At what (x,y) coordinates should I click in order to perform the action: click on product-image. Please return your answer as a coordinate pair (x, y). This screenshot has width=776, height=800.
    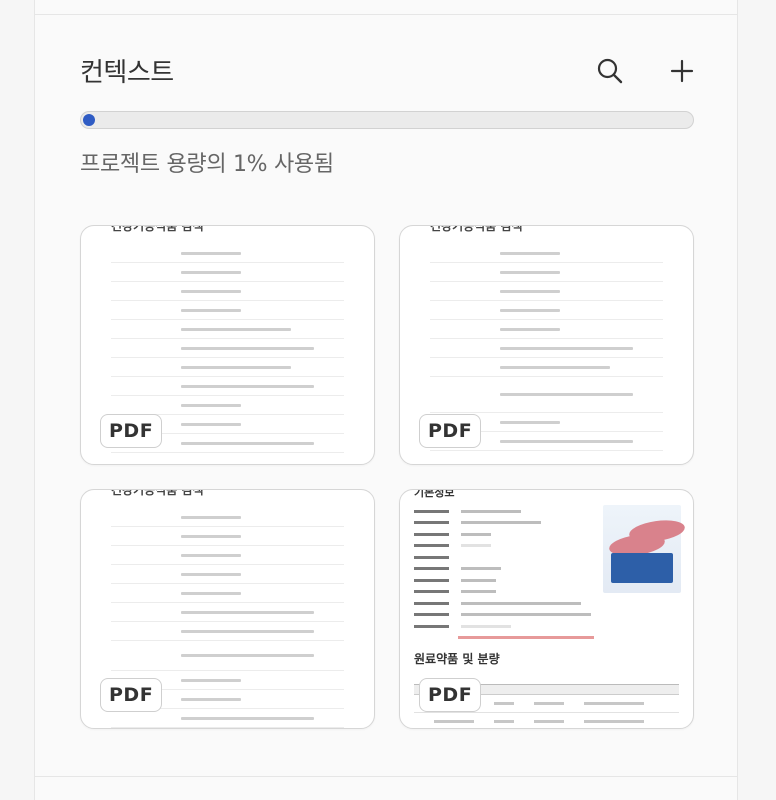
    Looking at the image, I should click on (645, 549).